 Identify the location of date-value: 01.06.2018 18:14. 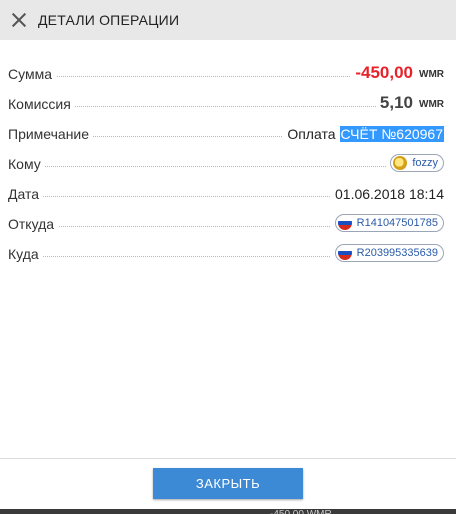
(389, 194).